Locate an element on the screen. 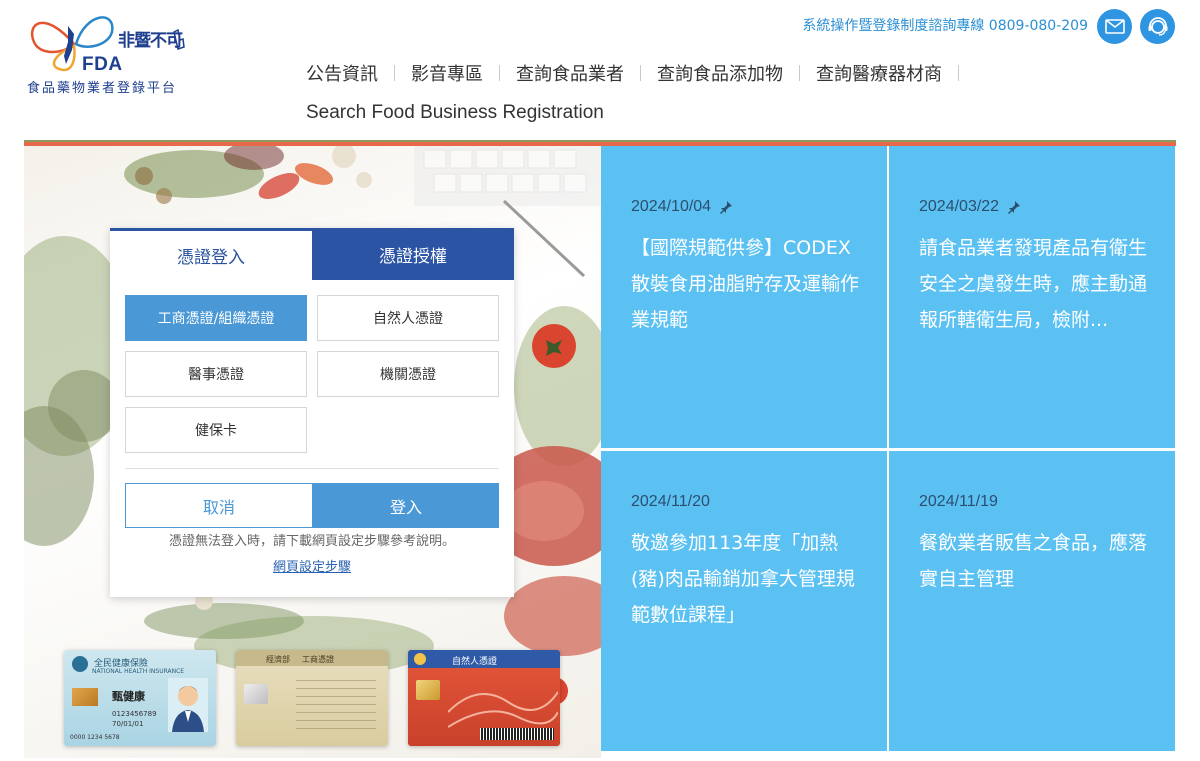  tab-certificate-authorization: 憑證授權 is located at coordinates (413, 254).